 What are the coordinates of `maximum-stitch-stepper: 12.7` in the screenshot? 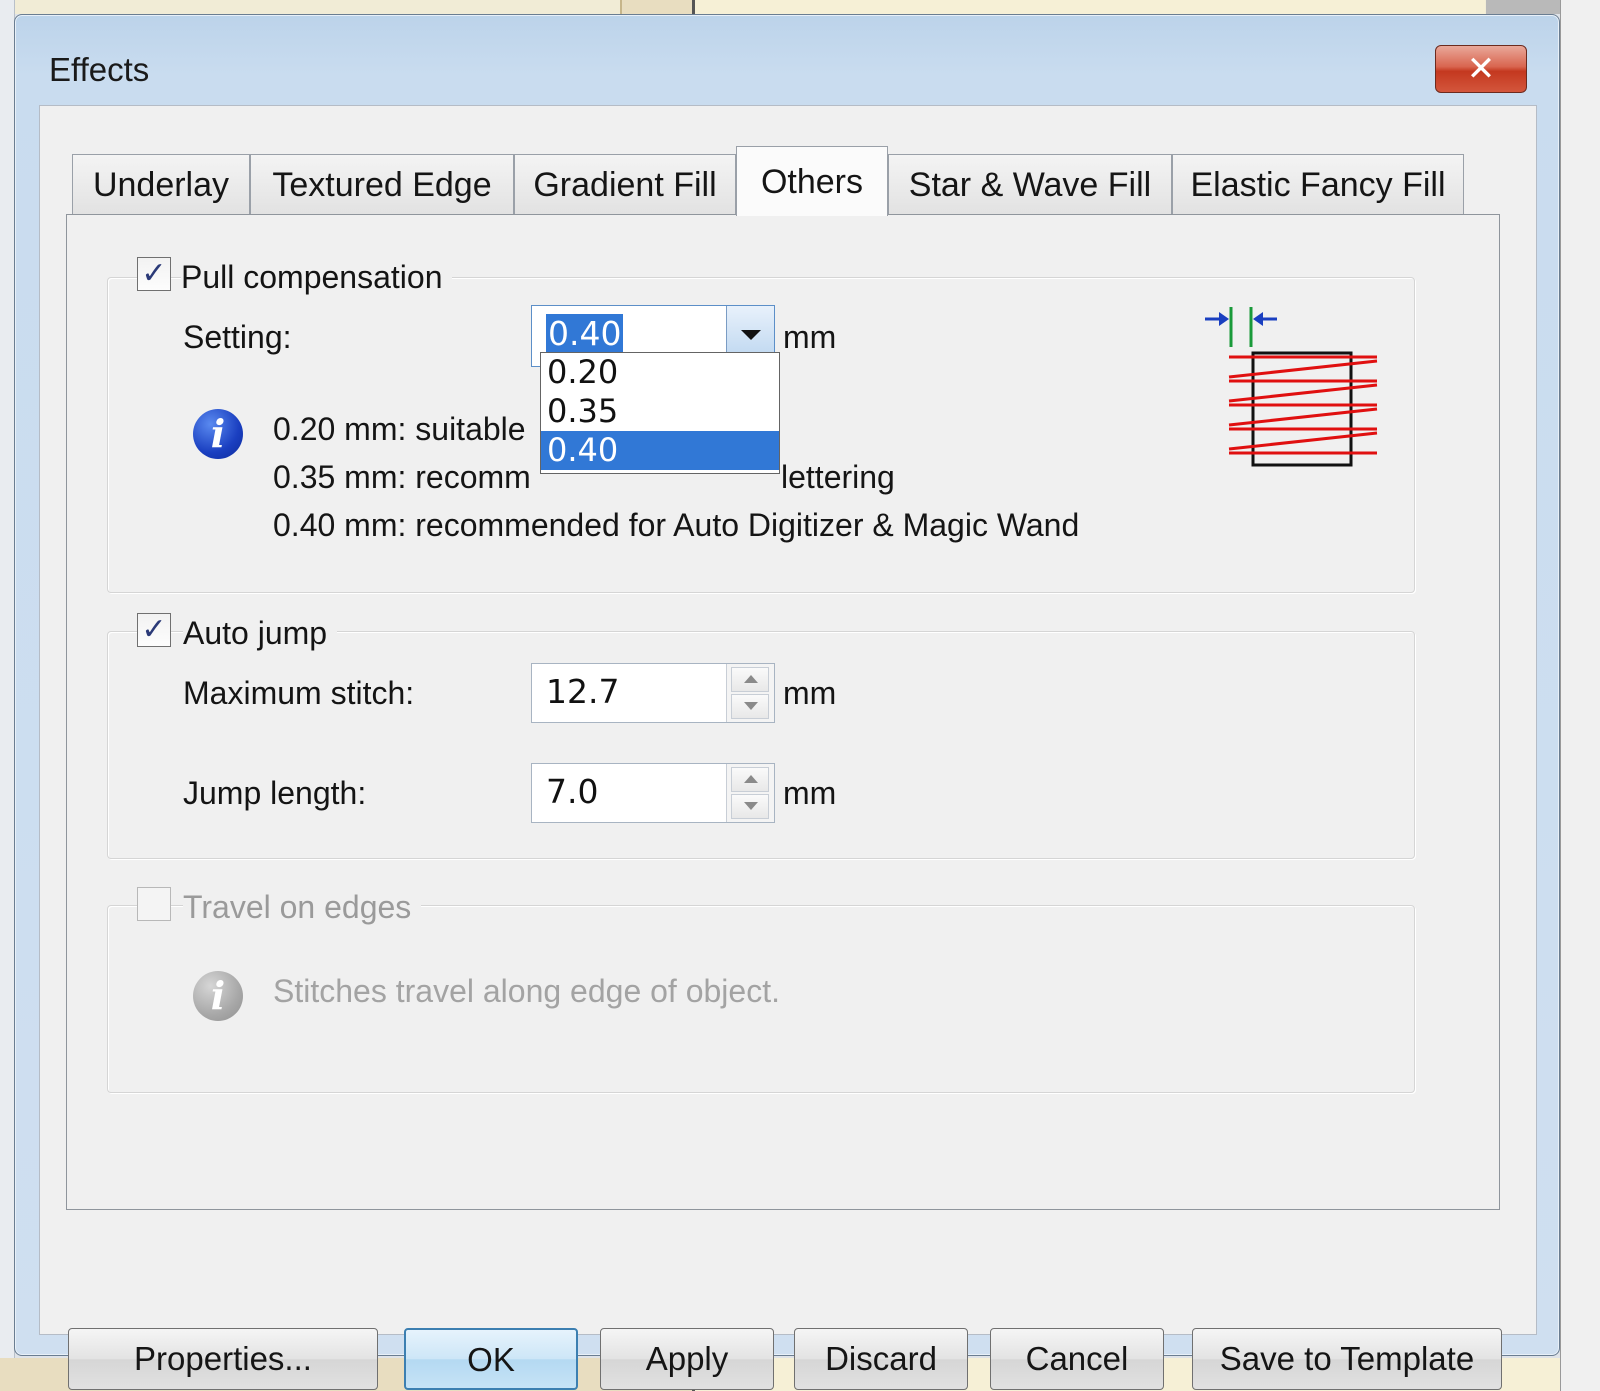 It's located at (653, 693).